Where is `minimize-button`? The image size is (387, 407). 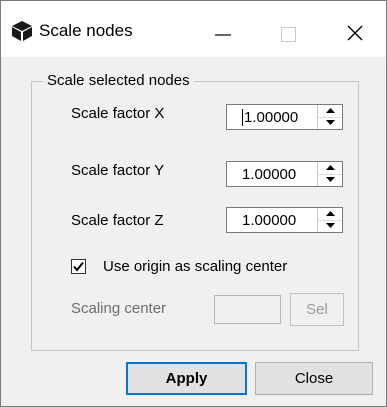
minimize-button is located at coordinates (223, 31).